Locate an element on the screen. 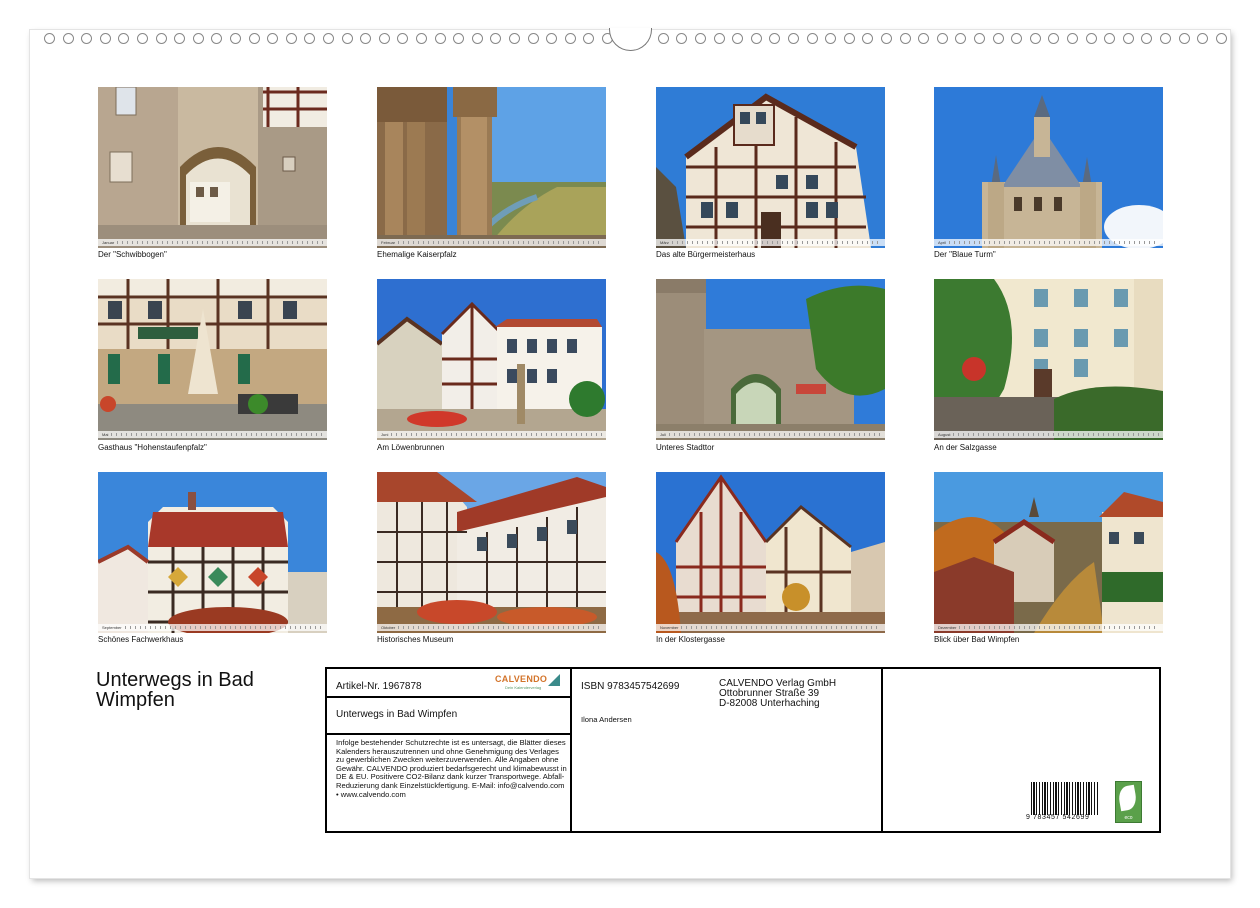 The width and height of the screenshot is (1260, 908). month-label: Januar is located at coordinates (108, 242).